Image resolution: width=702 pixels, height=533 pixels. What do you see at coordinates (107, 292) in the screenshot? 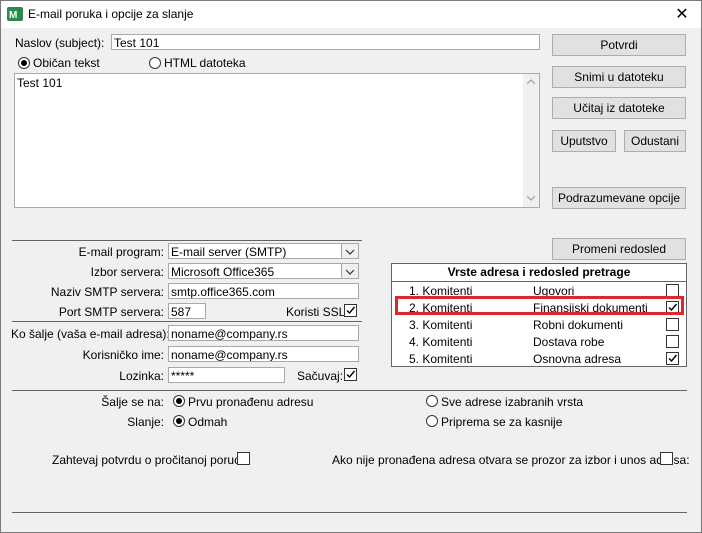
I see `smtp-name-label: Naziv SMTP servera:` at bounding box center [107, 292].